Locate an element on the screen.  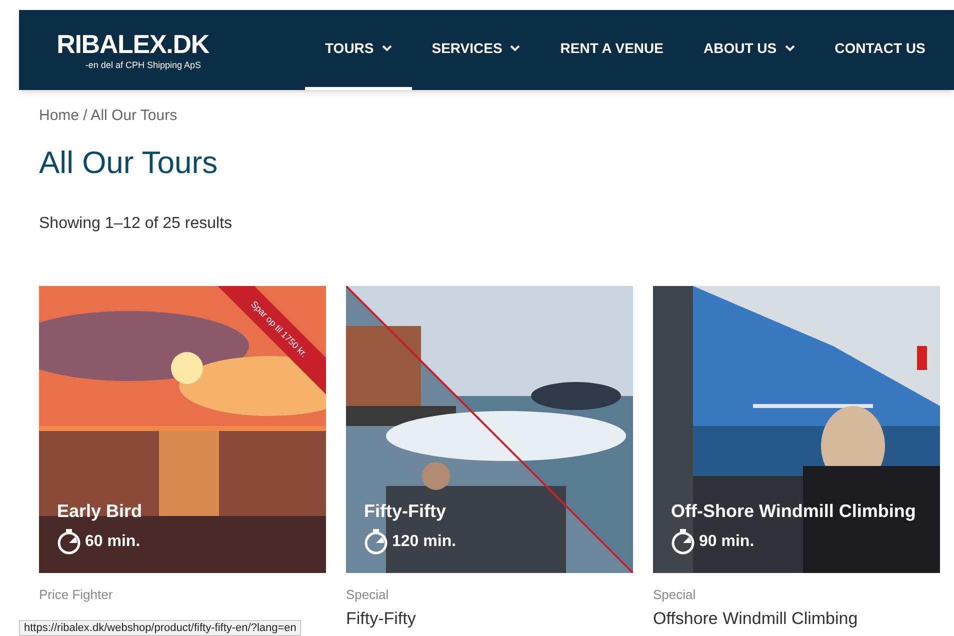
nav-link: SERVICES is located at coordinates (476, 50).